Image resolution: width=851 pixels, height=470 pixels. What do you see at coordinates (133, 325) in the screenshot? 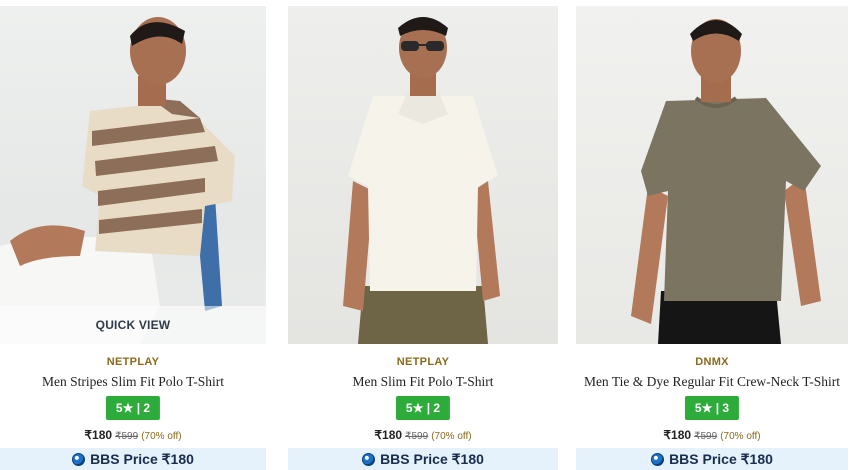
I see `quick-view-button: QUICK VIEW` at bounding box center [133, 325].